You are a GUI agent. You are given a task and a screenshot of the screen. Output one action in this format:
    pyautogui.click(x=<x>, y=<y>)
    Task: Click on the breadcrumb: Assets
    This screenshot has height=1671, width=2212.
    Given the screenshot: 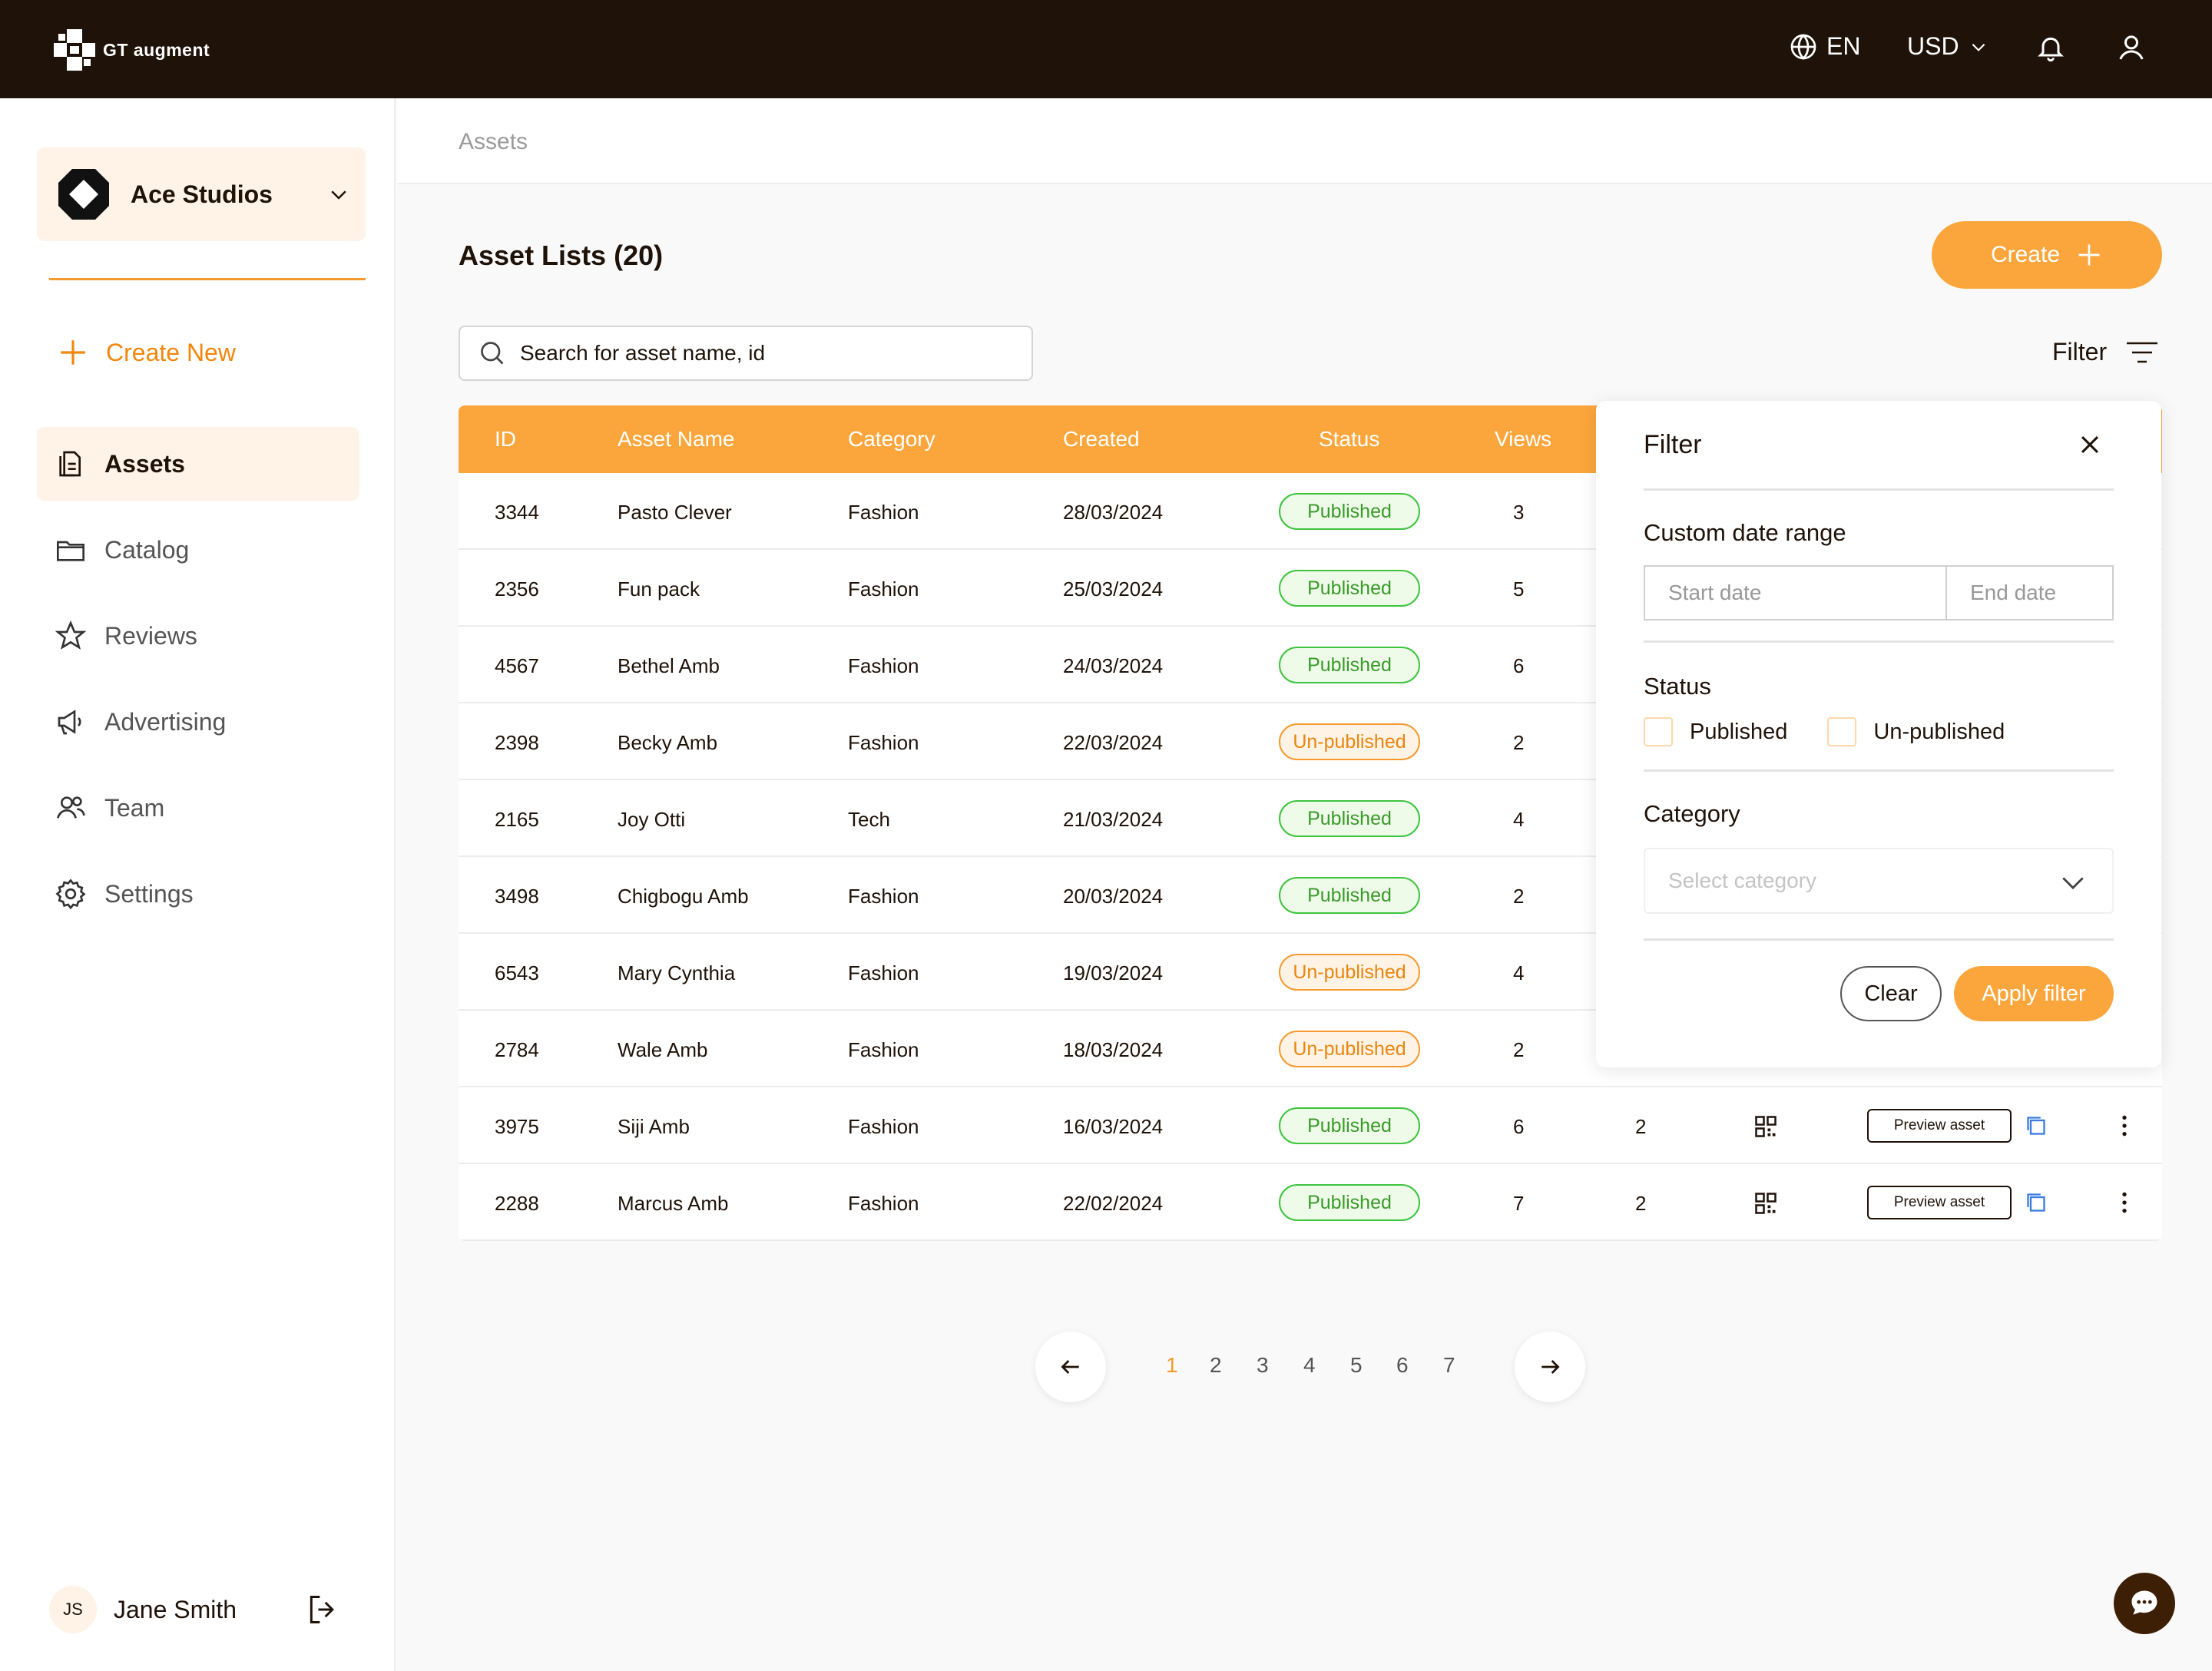 What is the action you would take?
    pyautogui.click(x=494, y=142)
    